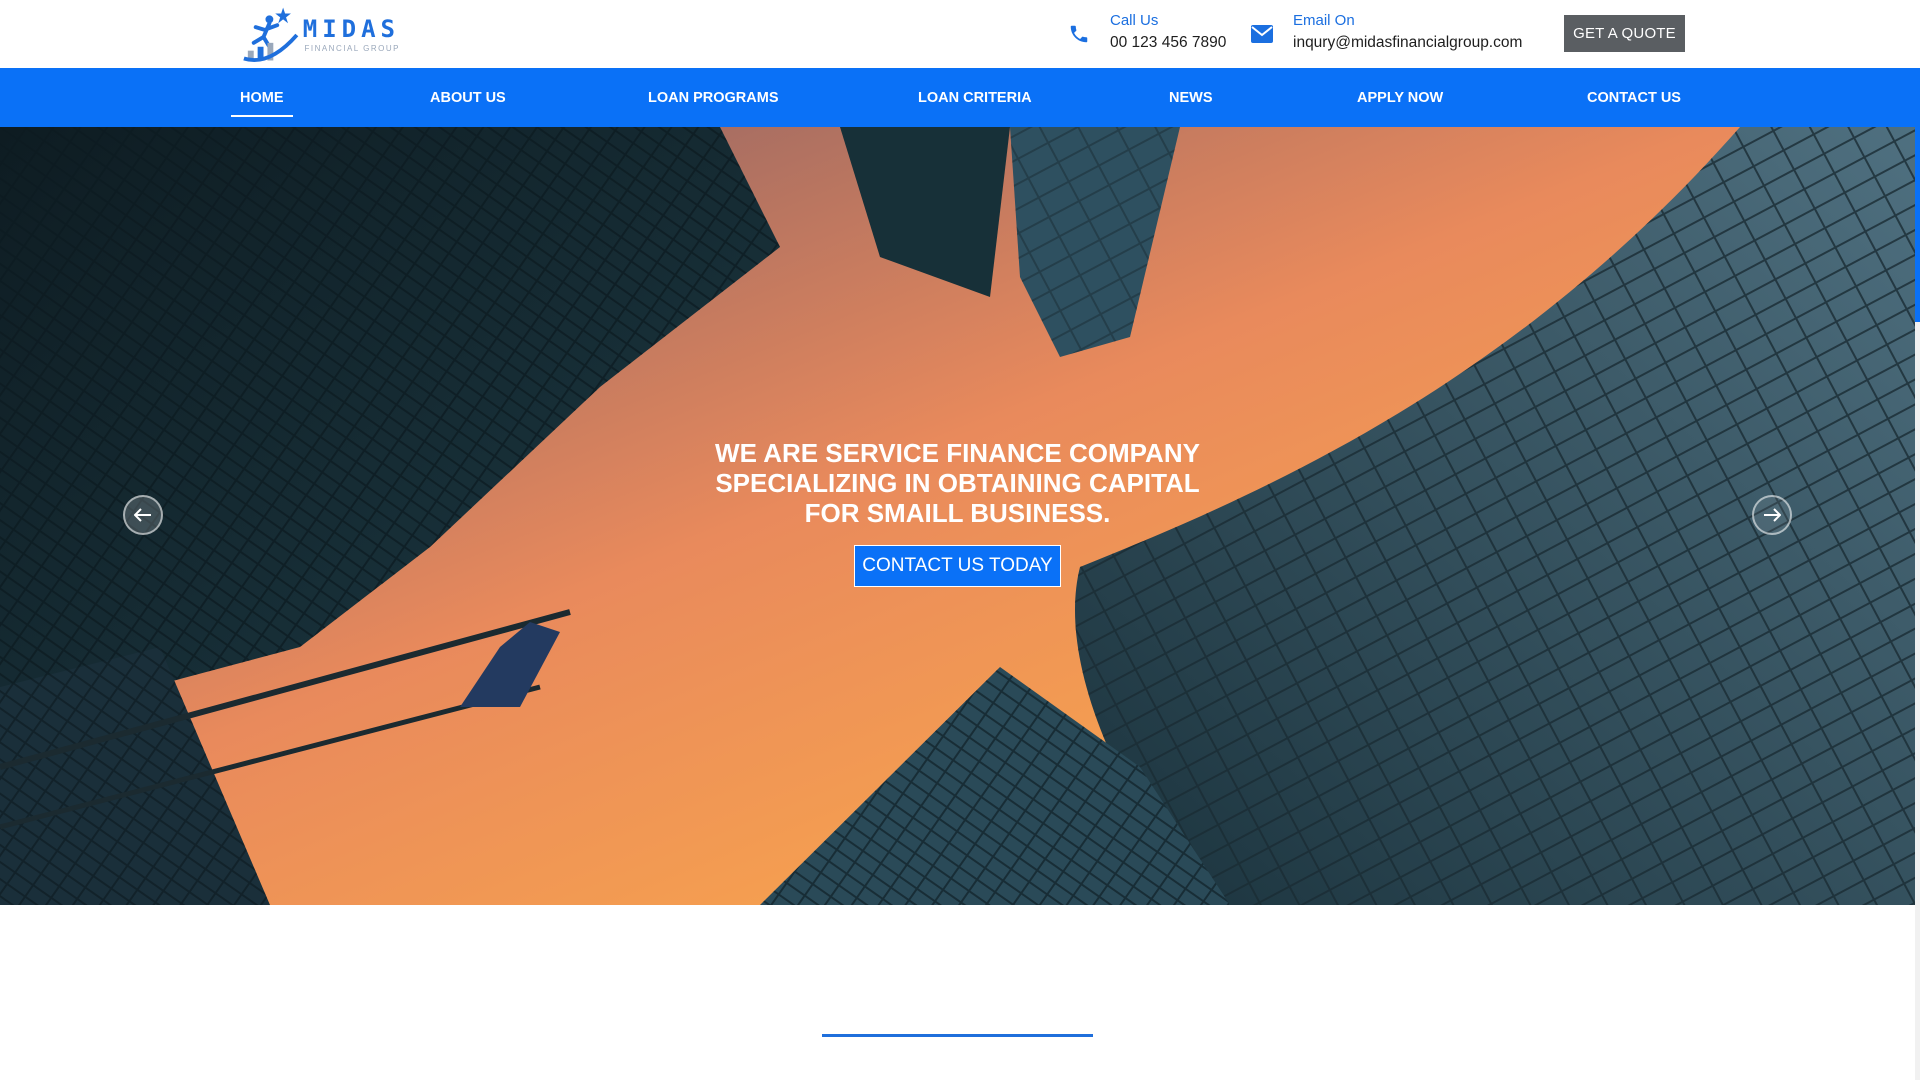 This screenshot has width=1920, height=1080. Describe the element at coordinates (1634, 97) in the screenshot. I see `nav-item-contact-us: CONTACT US` at that location.